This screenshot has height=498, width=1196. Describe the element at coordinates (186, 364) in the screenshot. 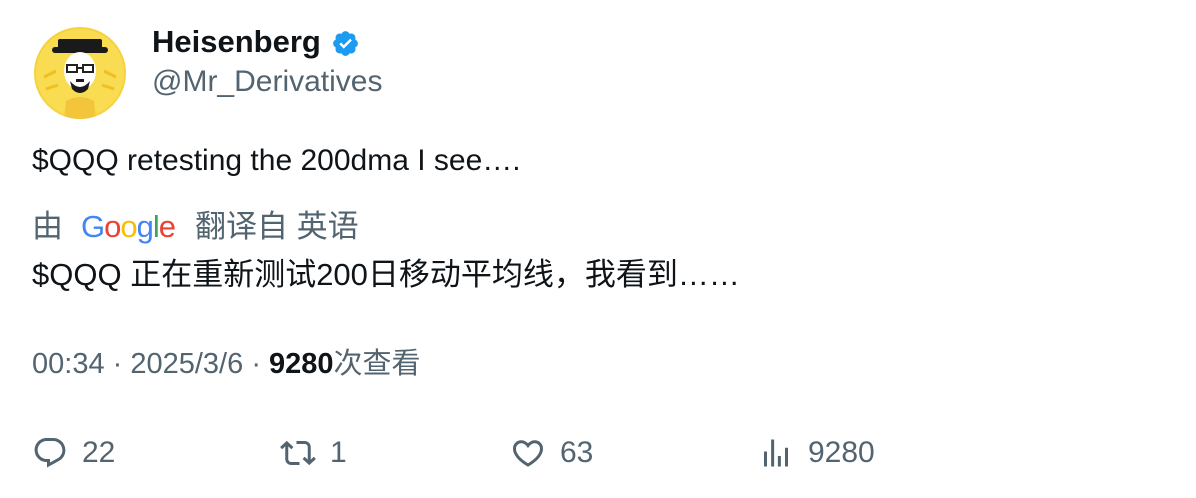

I see `tweet-date: 2025/3/6` at that location.